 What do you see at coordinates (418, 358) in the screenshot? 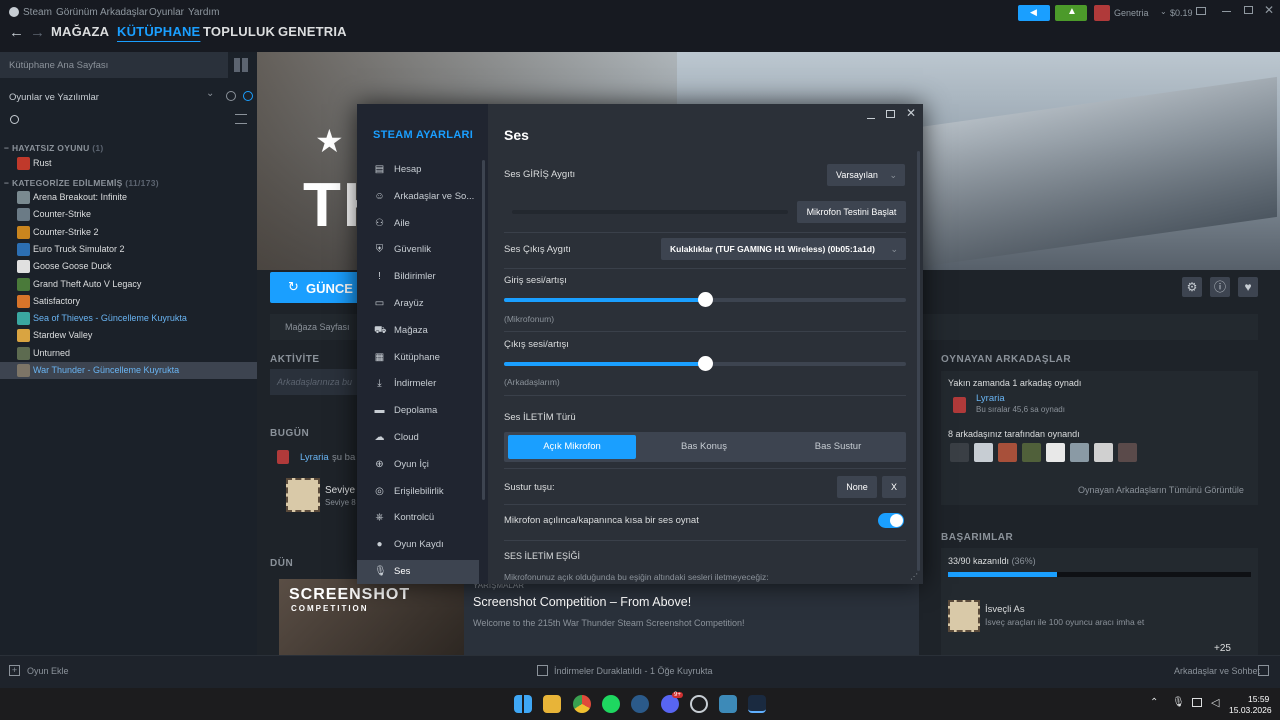
I see `settings-nav-item: ▦ Kütüphane` at bounding box center [418, 358].